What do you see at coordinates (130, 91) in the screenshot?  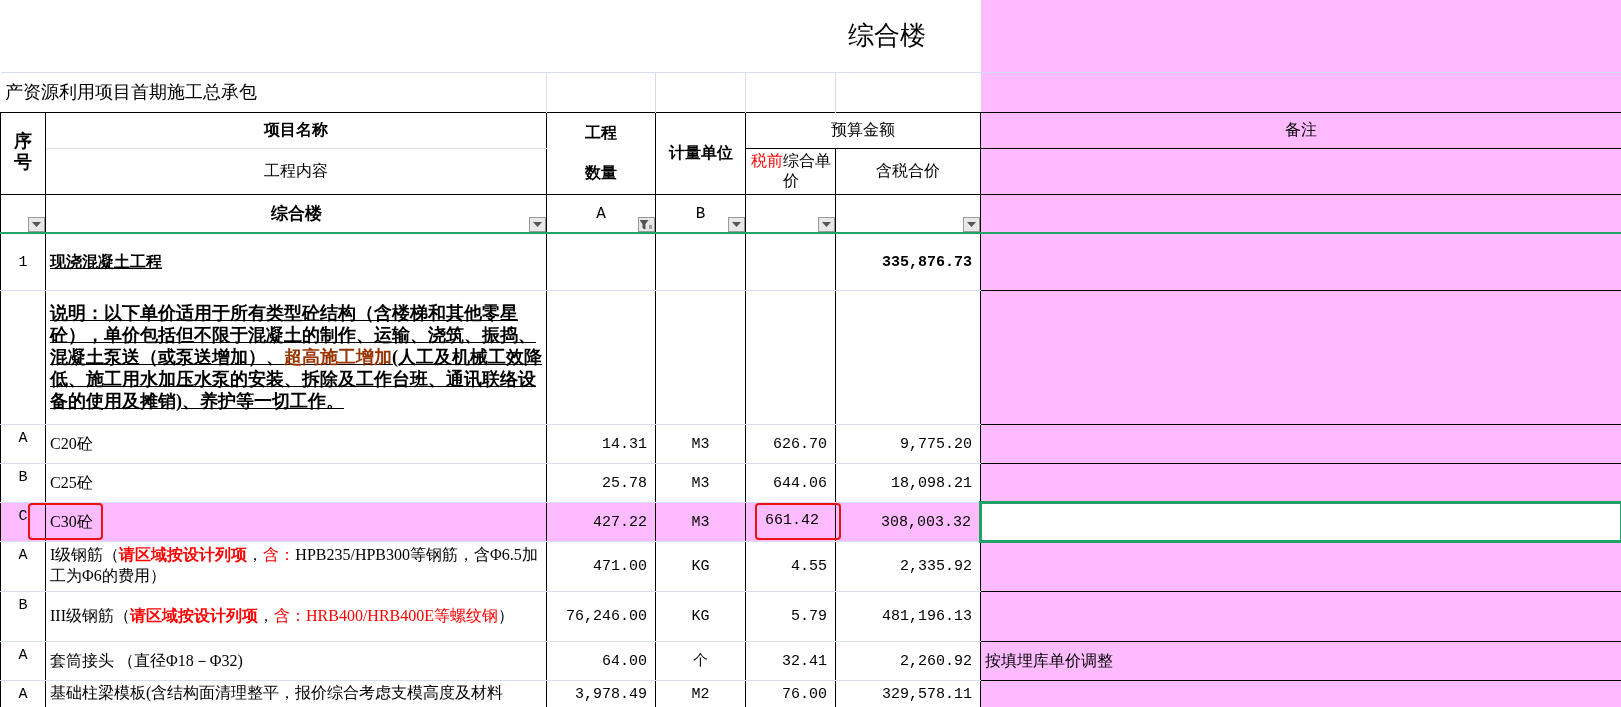 I see `project-subtitle: 产资源利用项目首期施工总承包` at bounding box center [130, 91].